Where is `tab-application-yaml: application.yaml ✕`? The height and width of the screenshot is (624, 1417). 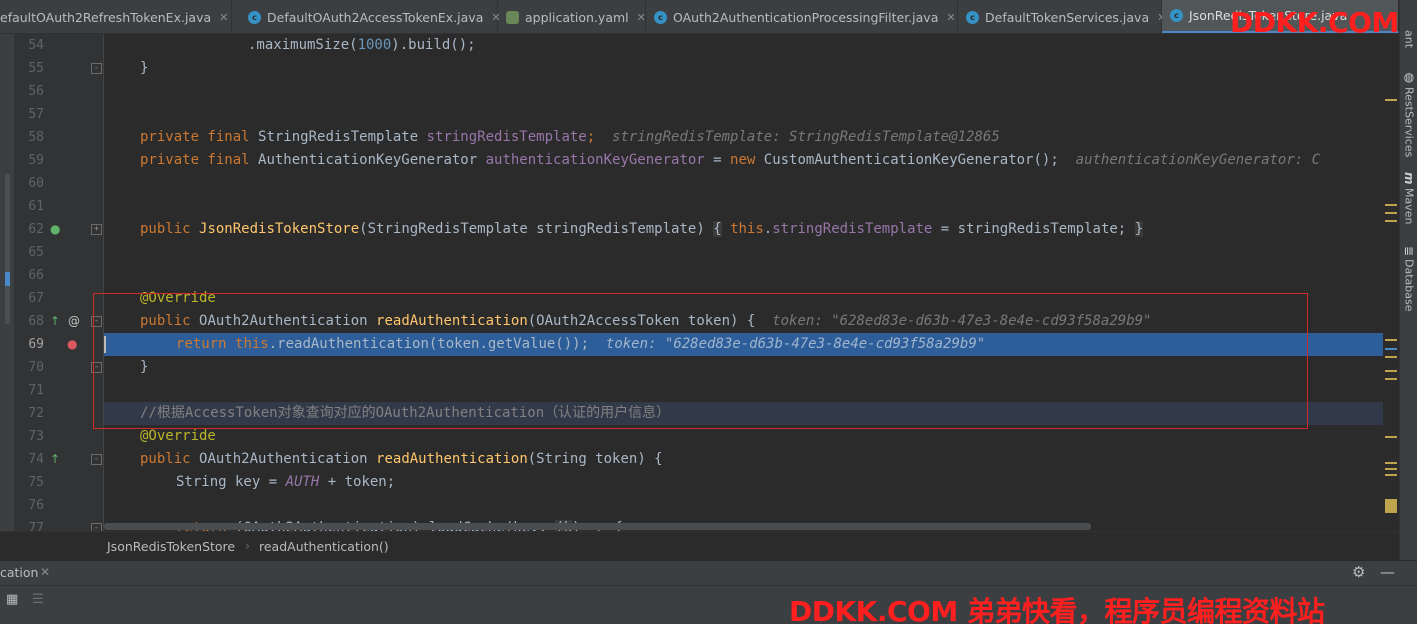
tab-application-yaml: application.yaml ✕ is located at coordinates (572, 16).